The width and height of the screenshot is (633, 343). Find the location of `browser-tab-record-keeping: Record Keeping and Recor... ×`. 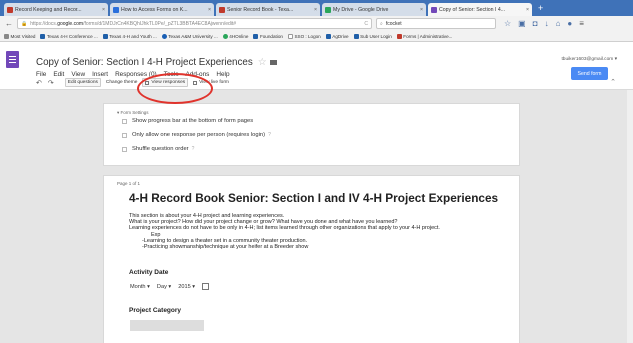

browser-tab-record-keeping: Record Keeping and Recor... × is located at coordinates (56, 9).